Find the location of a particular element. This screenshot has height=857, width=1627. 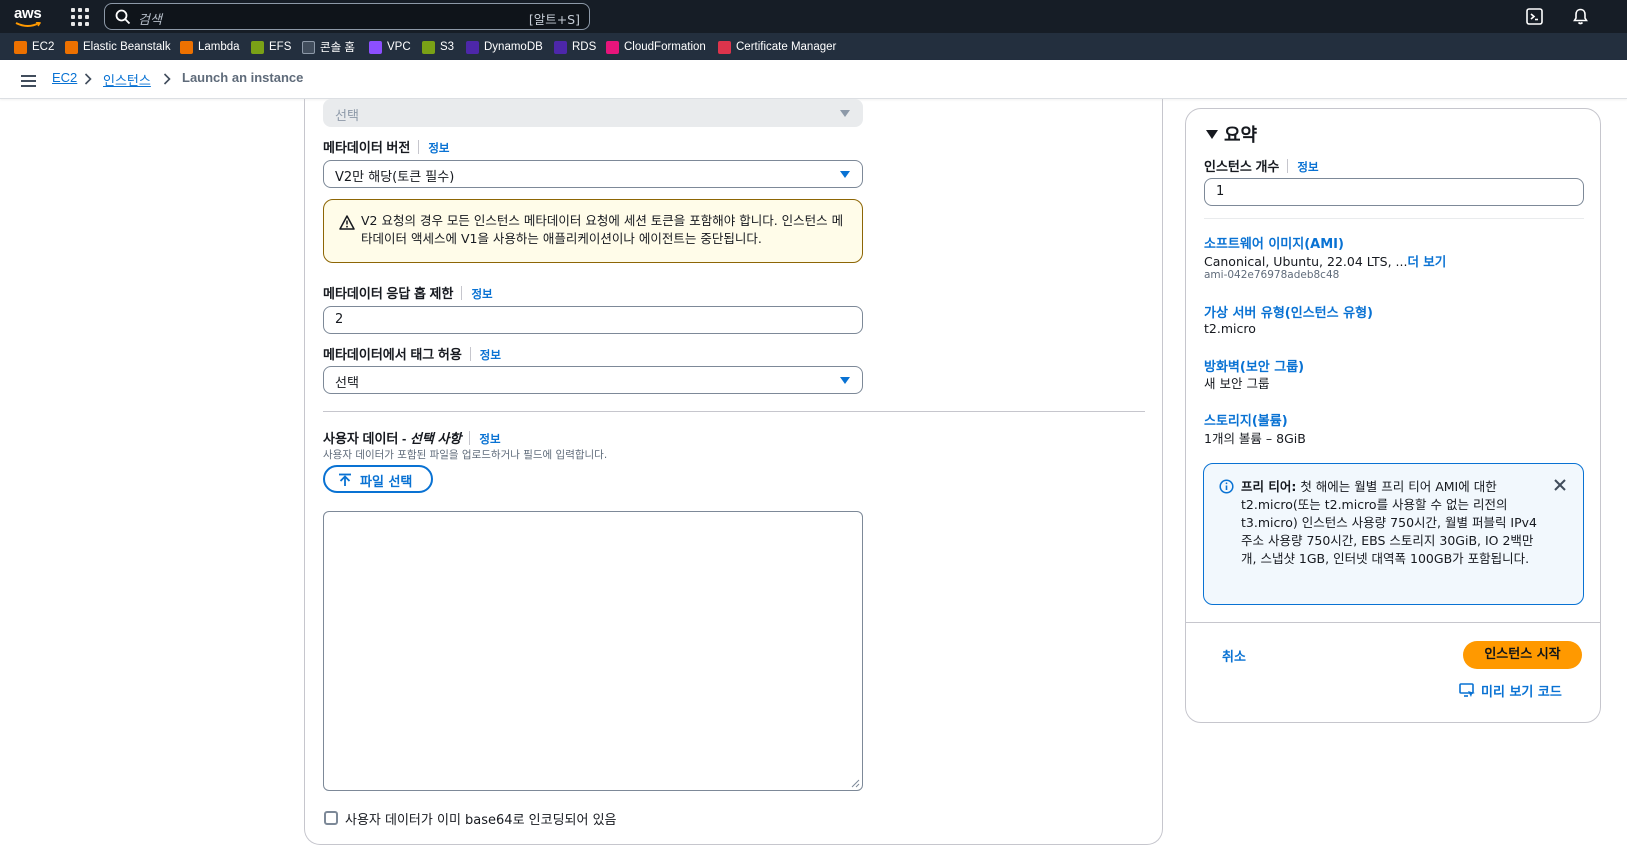

metadata-version-label: 메타데이터 버전 정보 is located at coordinates (386, 146).